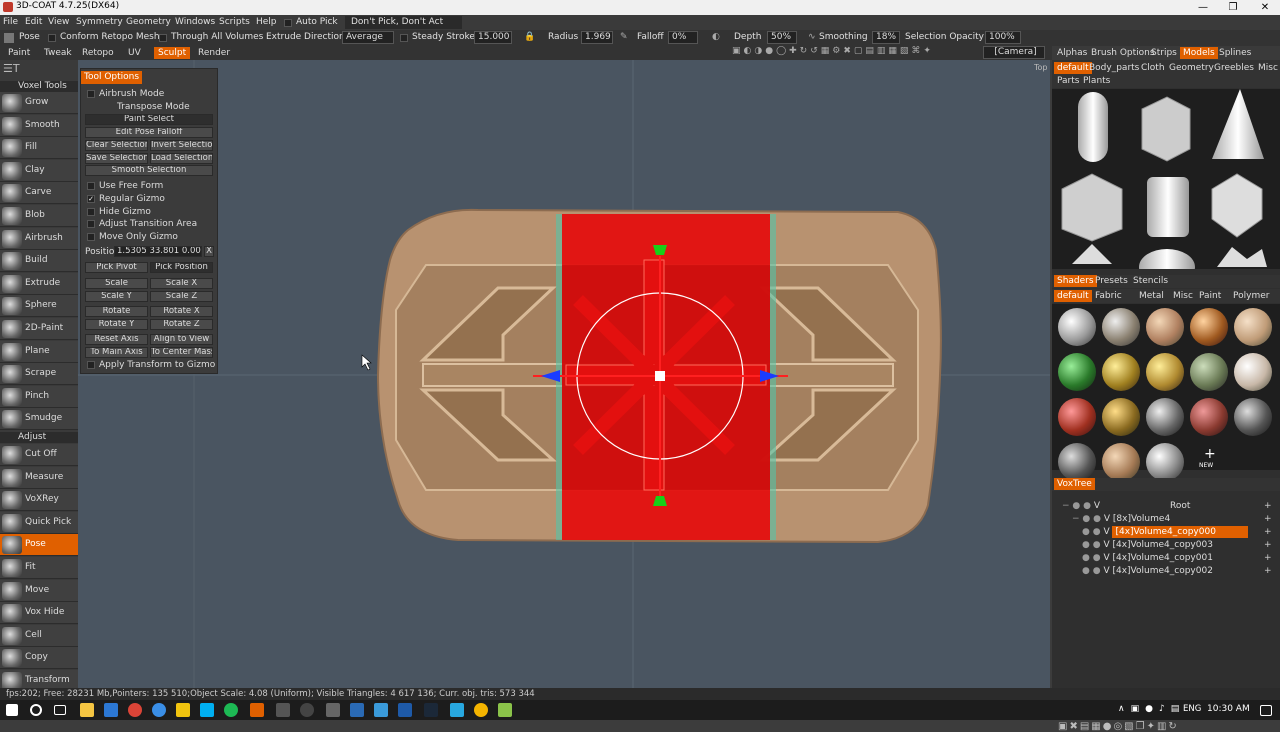 The width and height of the screenshot is (1280, 732). Describe the element at coordinates (181, 339) in the screenshot. I see `align-to-view-button: Align to View` at that location.